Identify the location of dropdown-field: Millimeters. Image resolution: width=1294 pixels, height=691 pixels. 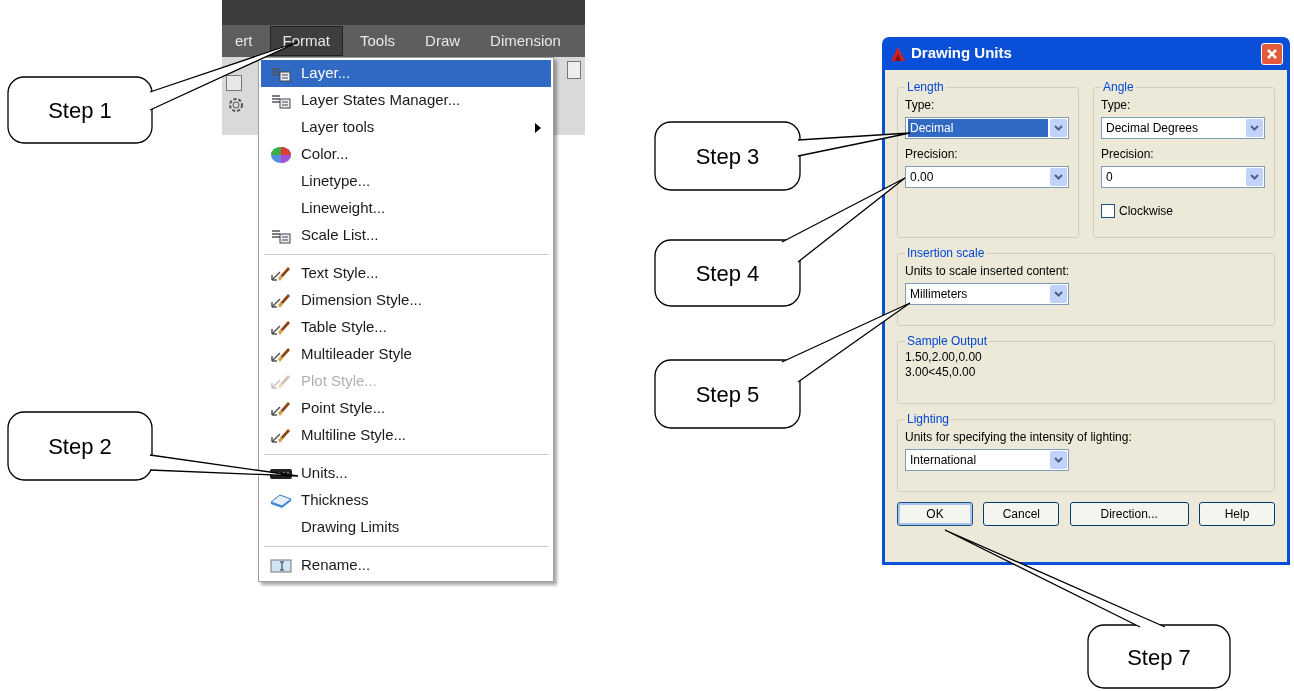
(987, 294).